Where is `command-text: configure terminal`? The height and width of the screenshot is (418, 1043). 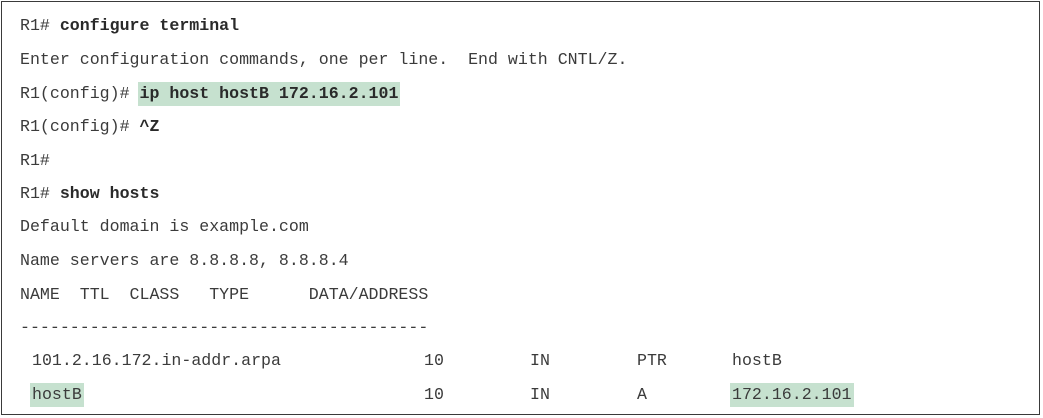
command-text: configure terminal is located at coordinates (149, 25).